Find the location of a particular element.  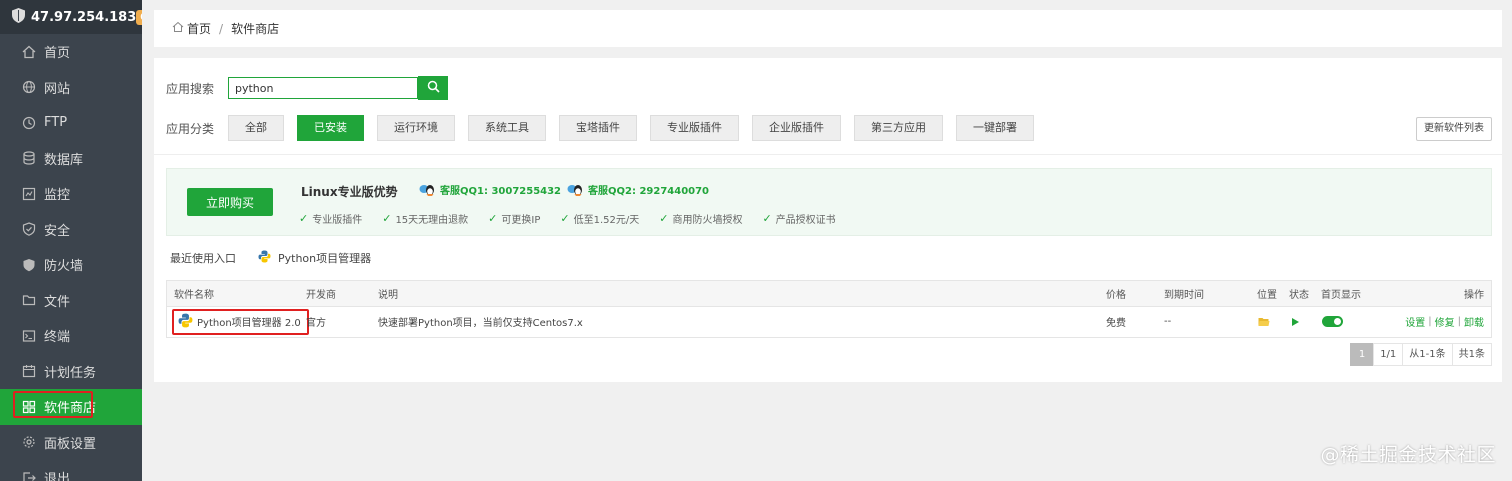

monitor-icon is located at coordinates (29, 194).